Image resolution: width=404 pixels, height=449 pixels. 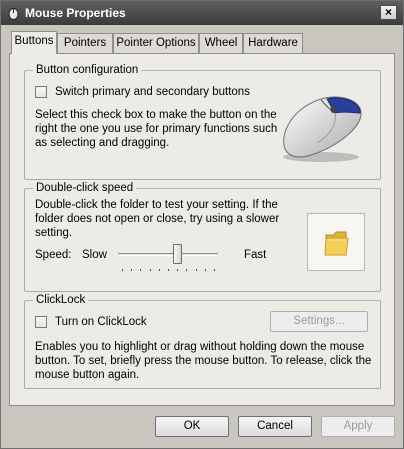 What do you see at coordinates (102, 143) in the screenshot?
I see `button-config-description-line-3: as selecting and dragging.` at bounding box center [102, 143].